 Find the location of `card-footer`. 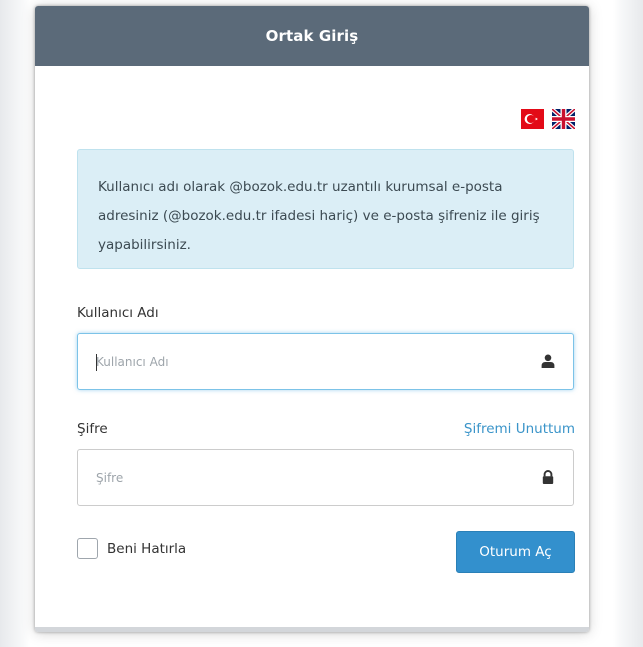

card-footer is located at coordinates (312, 629).